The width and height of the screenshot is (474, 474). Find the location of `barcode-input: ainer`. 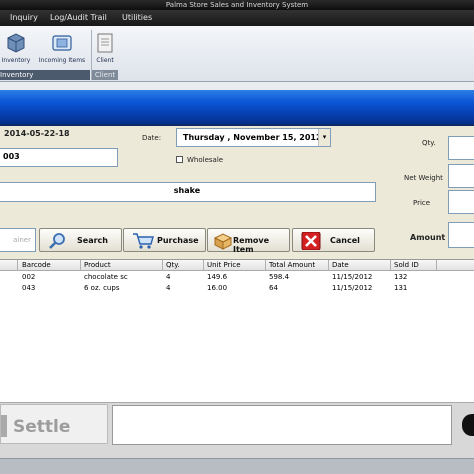

barcode-input: ainer is located at coordinates (18, 240).